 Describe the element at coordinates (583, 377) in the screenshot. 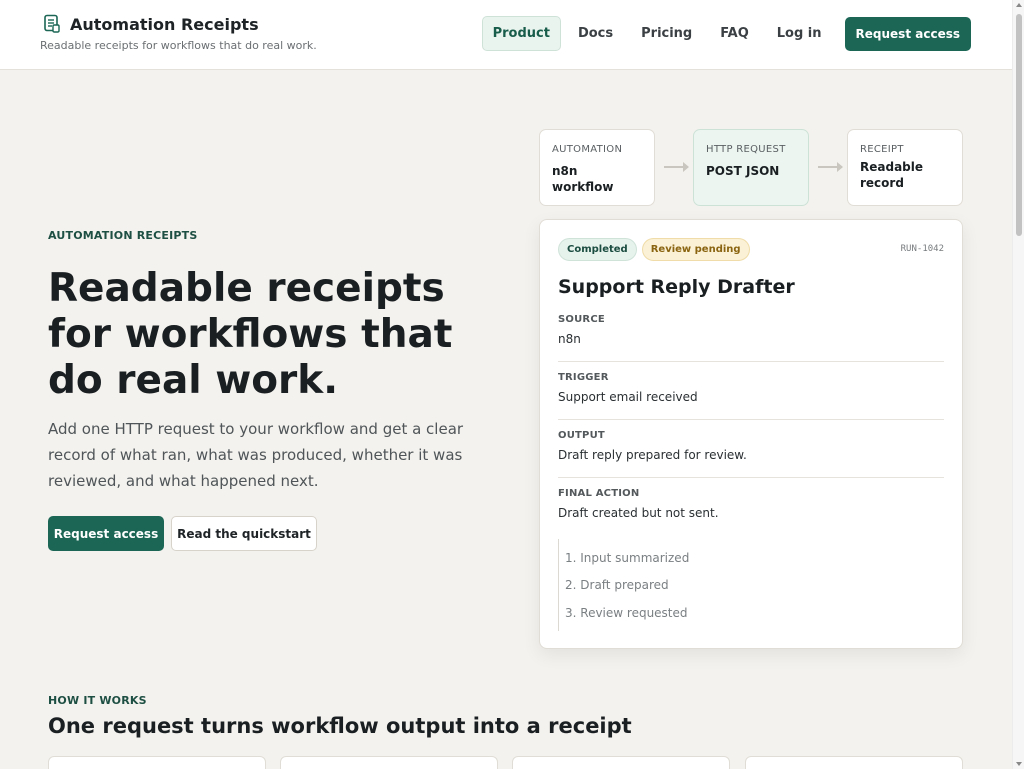

I see `field-label: TRIGGER` at that location.